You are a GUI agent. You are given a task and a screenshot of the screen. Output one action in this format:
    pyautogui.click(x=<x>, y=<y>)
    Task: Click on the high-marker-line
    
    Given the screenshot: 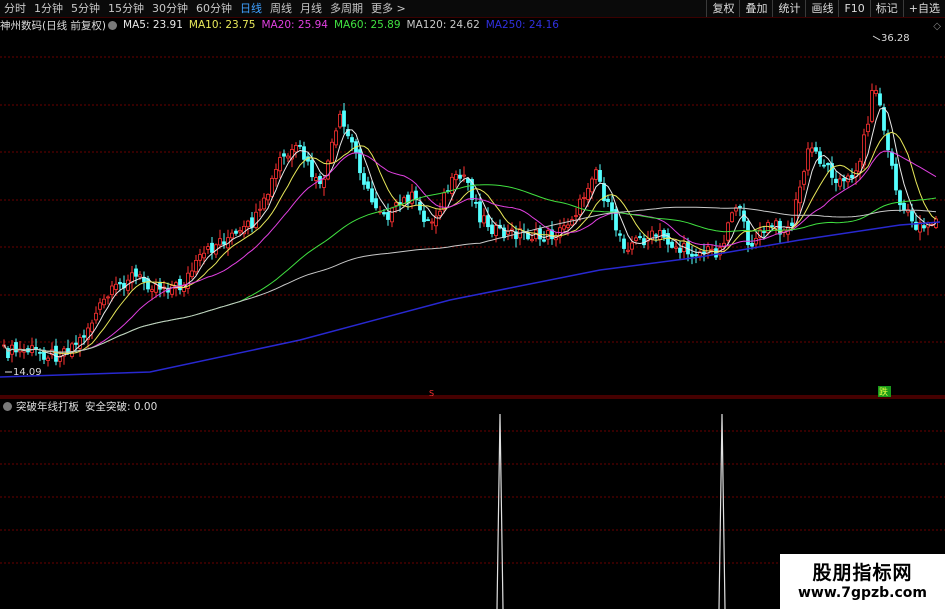 What is the action you would take?
    pyautogui.click(x=876, y=38)
    